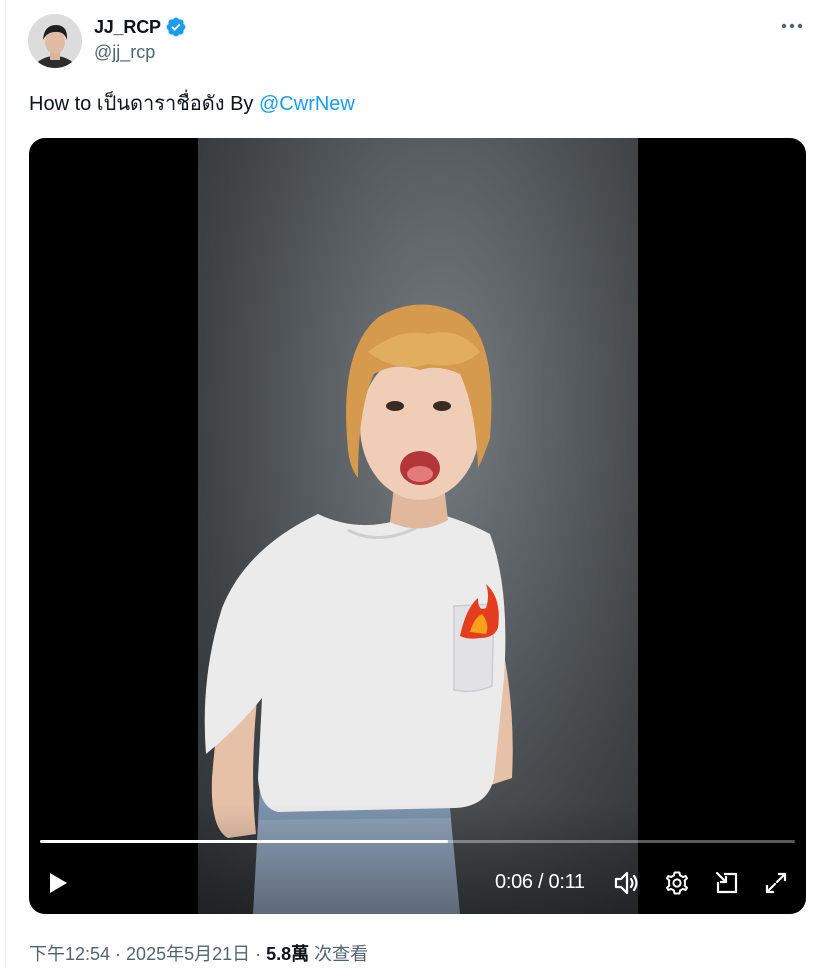 The image size is (829, 968). Describe the element at coordinates (144, 104) in the screenshot. I see `tweet-text-body: How to เป็นดาราชื่อดัง By` at that location.